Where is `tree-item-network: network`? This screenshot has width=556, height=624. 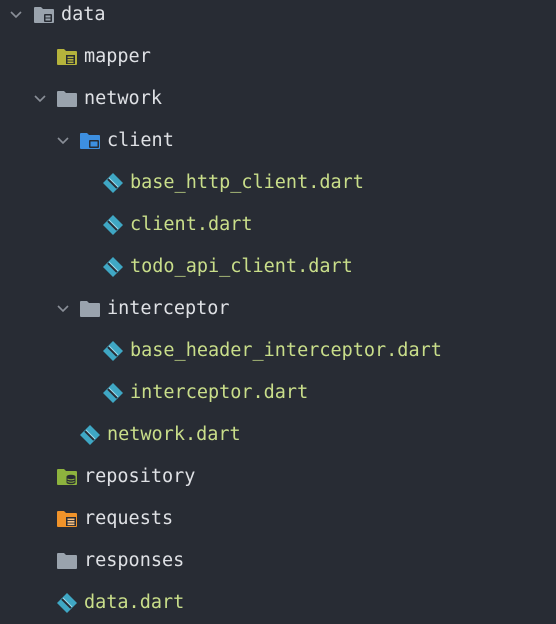
tree-item-network: network is located at coordinates (278, 99).